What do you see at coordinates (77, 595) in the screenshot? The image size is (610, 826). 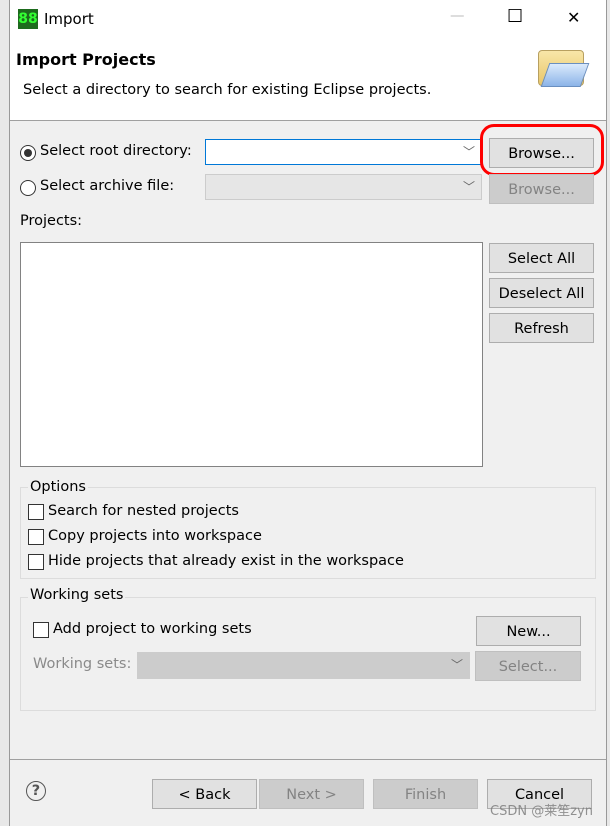 I see `working-sets-title: Working sets` at bounding box center [77, 595].